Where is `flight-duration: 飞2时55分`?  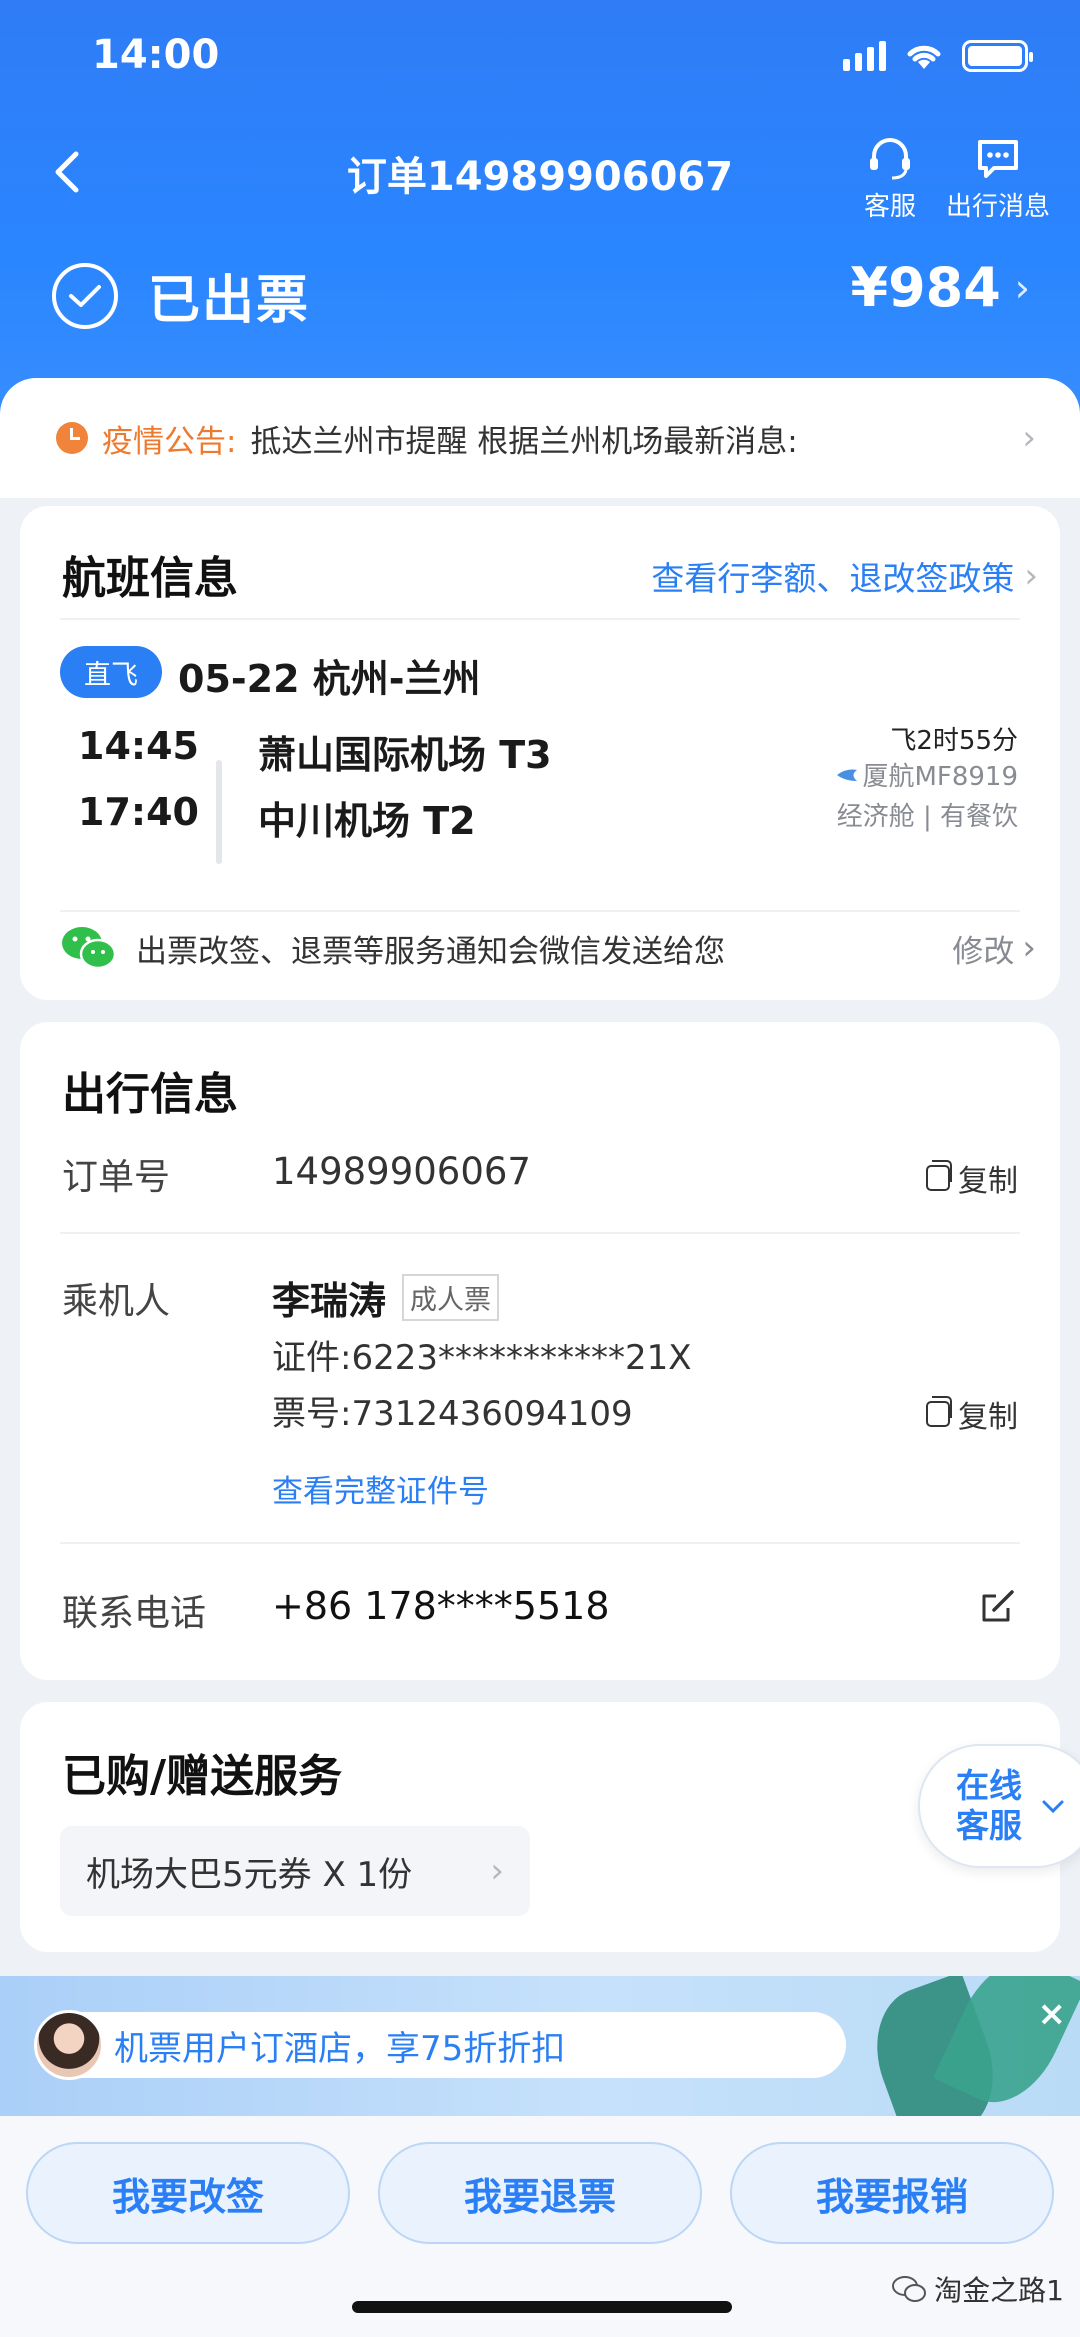 flight-duration: 飞2时55分 is located at coordinates (954, 741).